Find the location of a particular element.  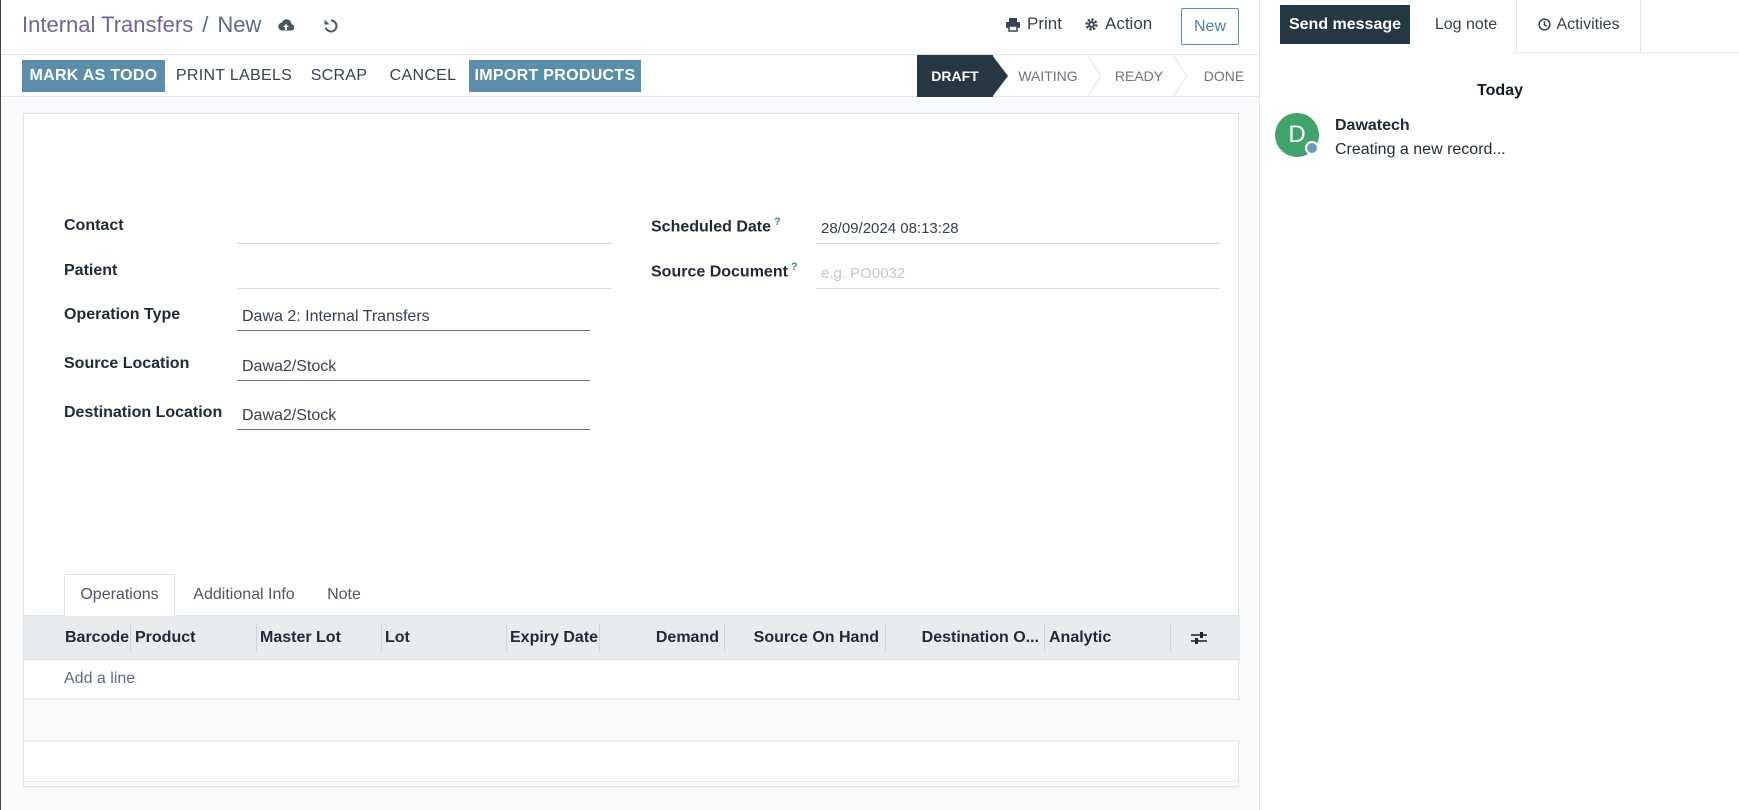

user-status-dot is located at coordinates (1312, 148).